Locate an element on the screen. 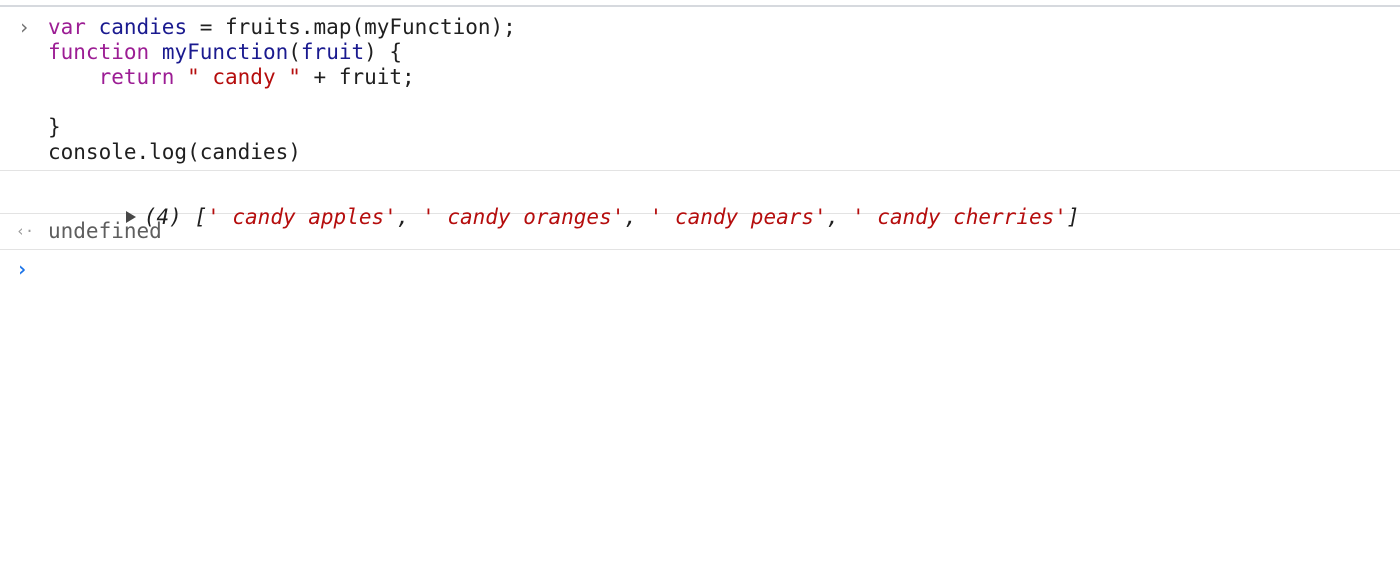  code-line: console.log(candies) is located at coordinates (724, 152).